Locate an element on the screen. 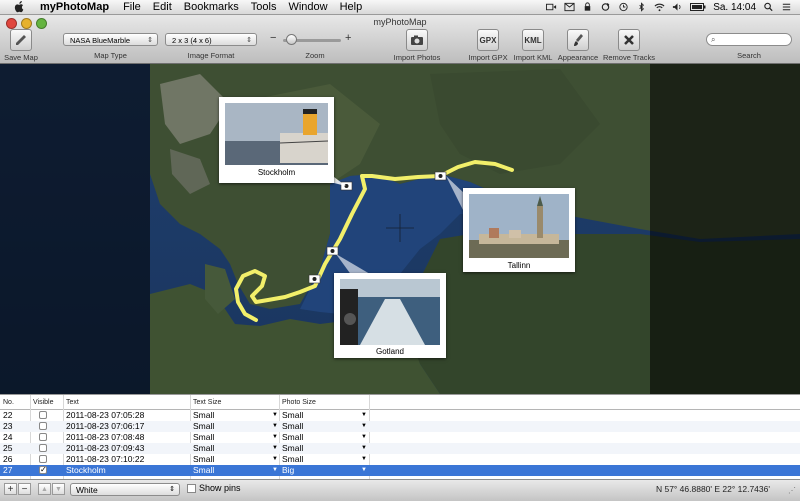  visible-checkbox-checked: ✓ is located at coordinates (43, 470).